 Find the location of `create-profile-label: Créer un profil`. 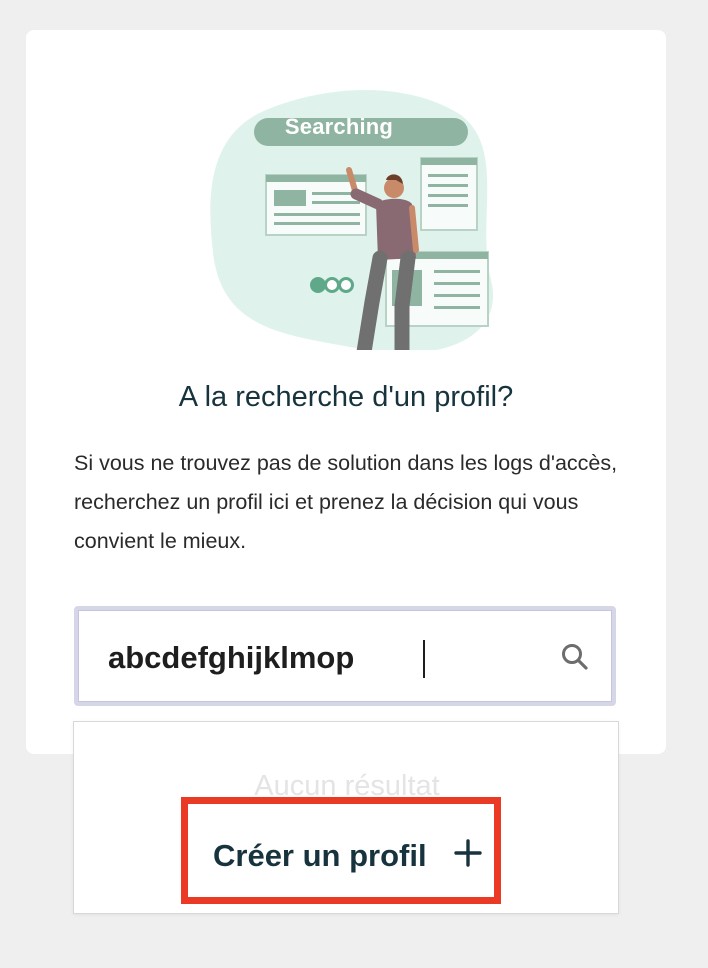

create-profile-label: Créer un profil is located at coordinates (320, 855).